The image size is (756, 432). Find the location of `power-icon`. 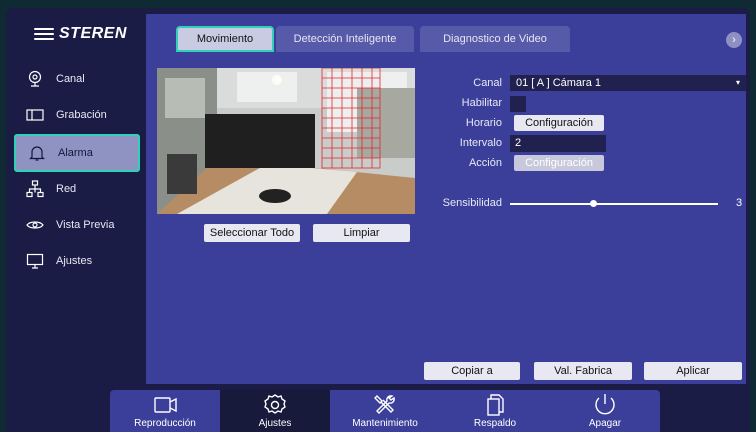

power-icon is located at coordinates (605, 404).